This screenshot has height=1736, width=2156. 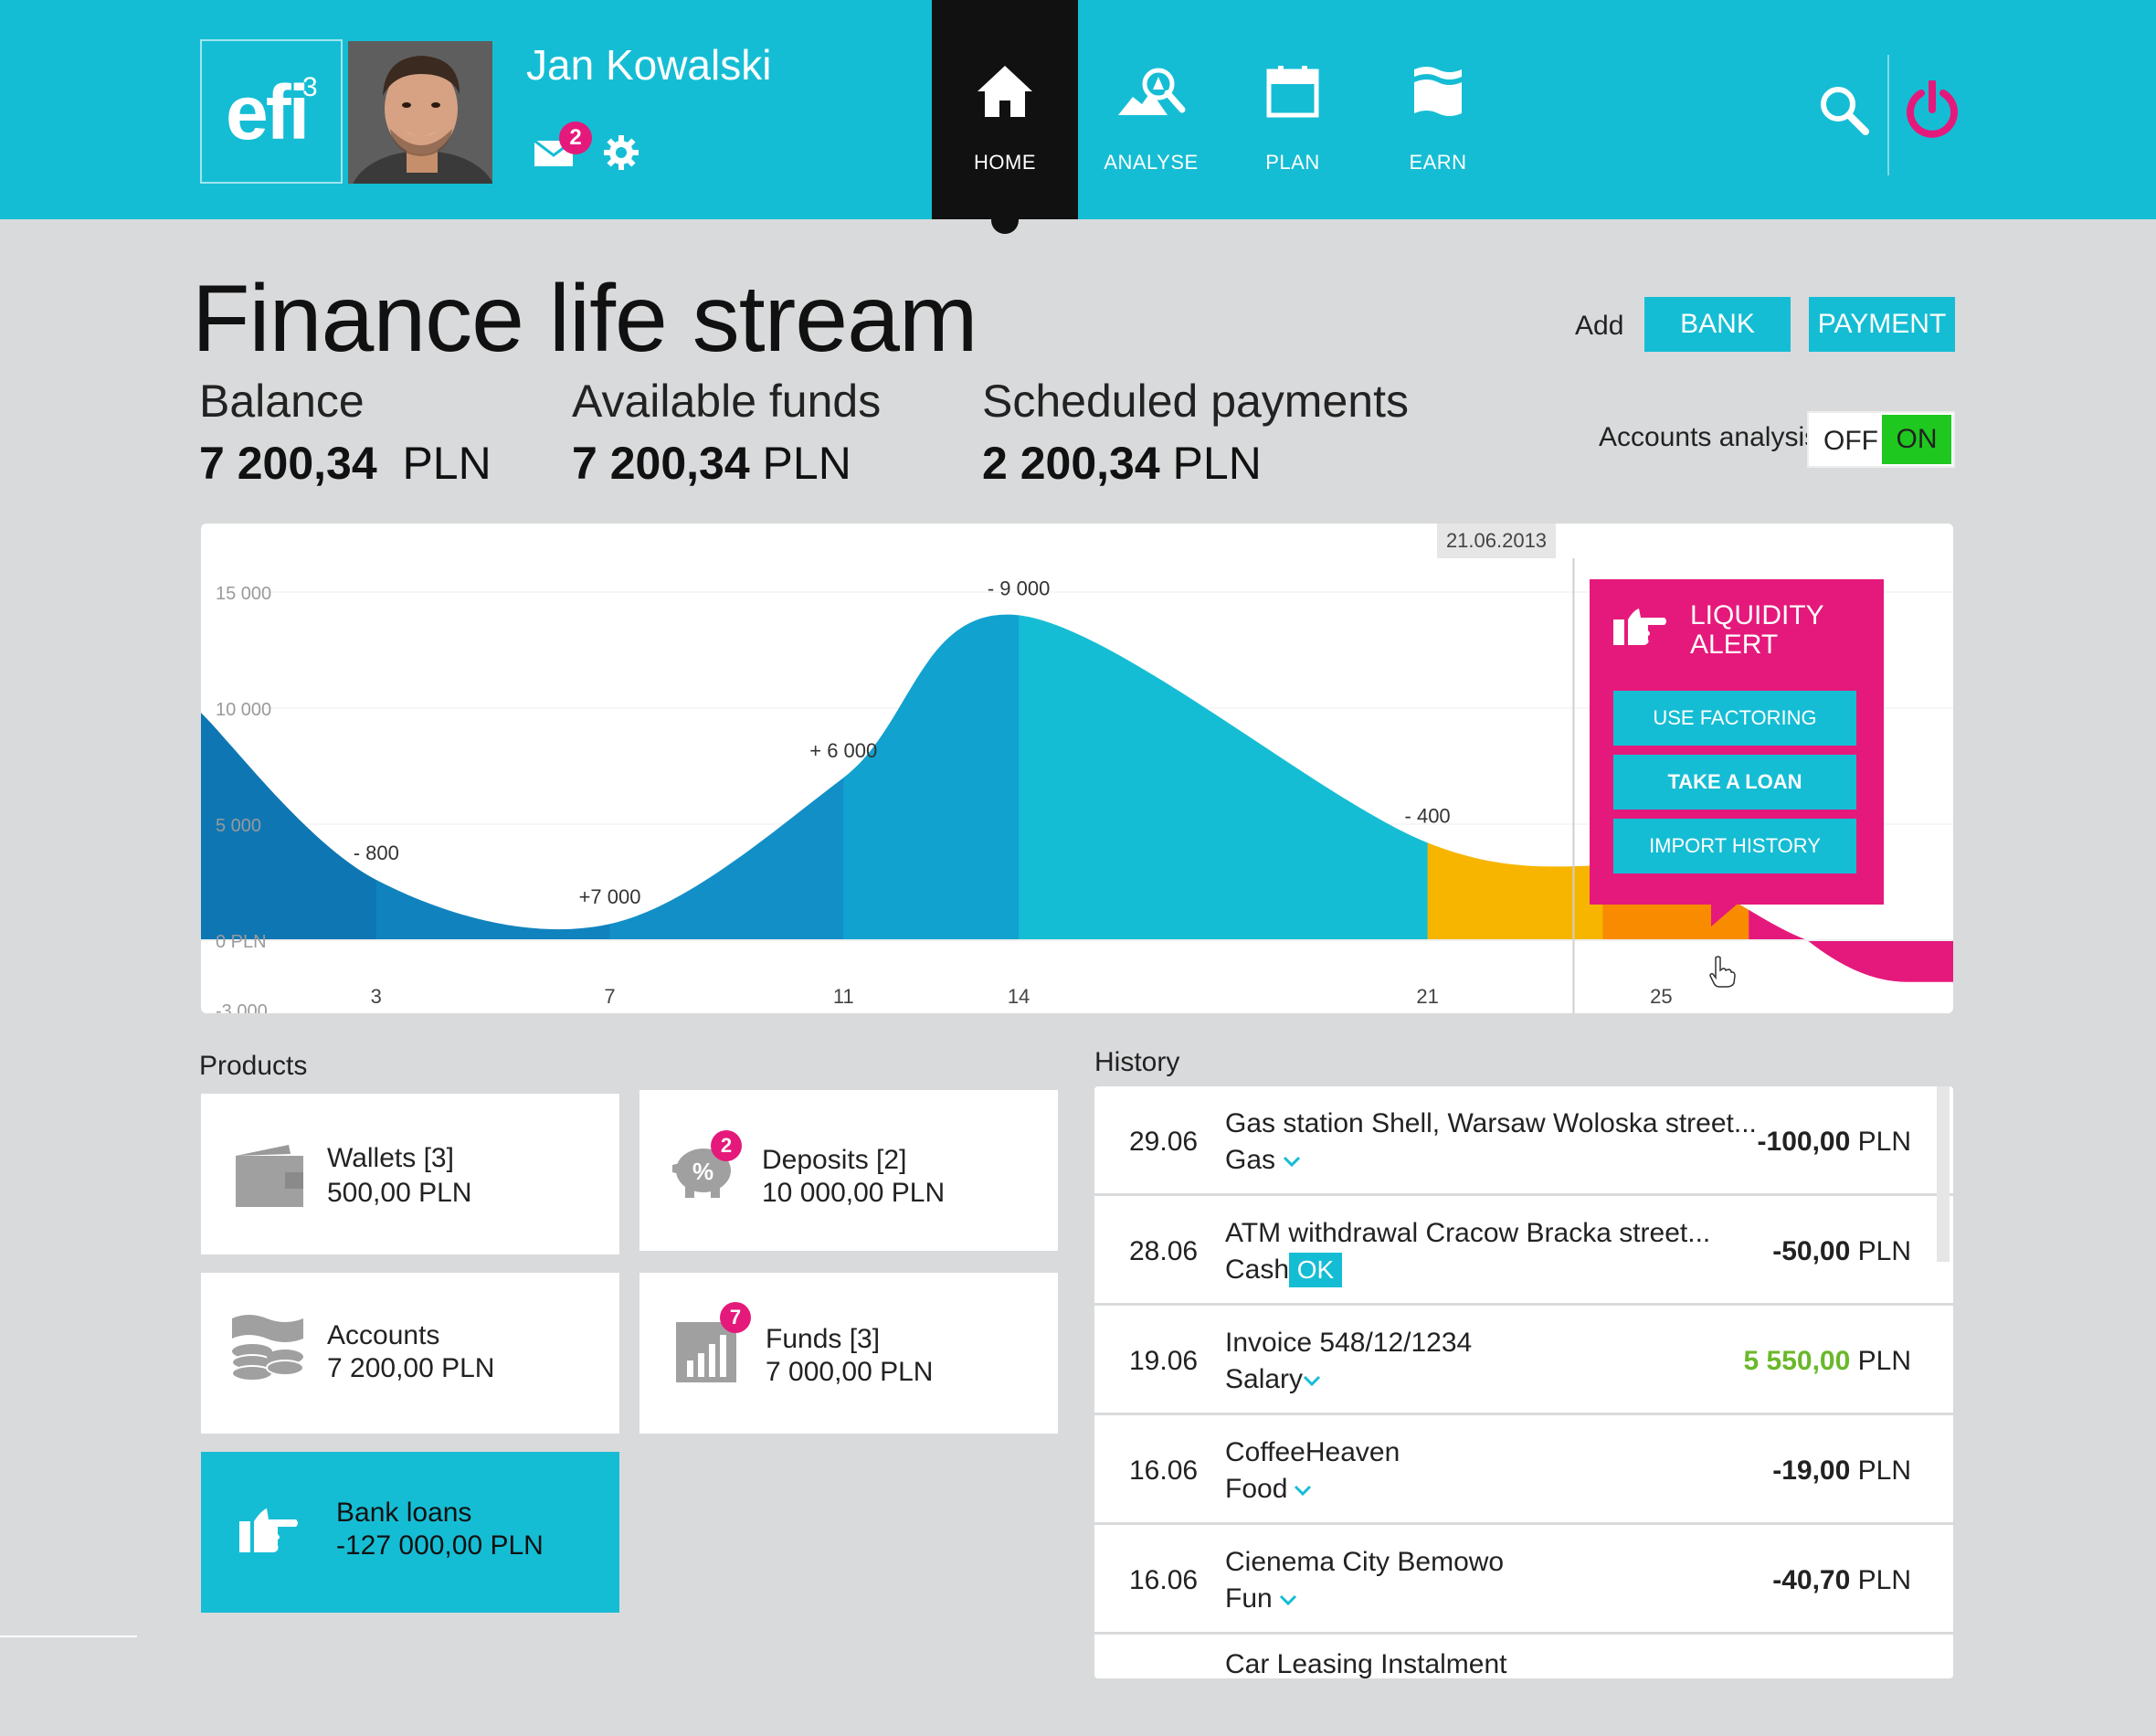 I want to click on history-ok-badge: OK, so click(x=1315, y=1270).